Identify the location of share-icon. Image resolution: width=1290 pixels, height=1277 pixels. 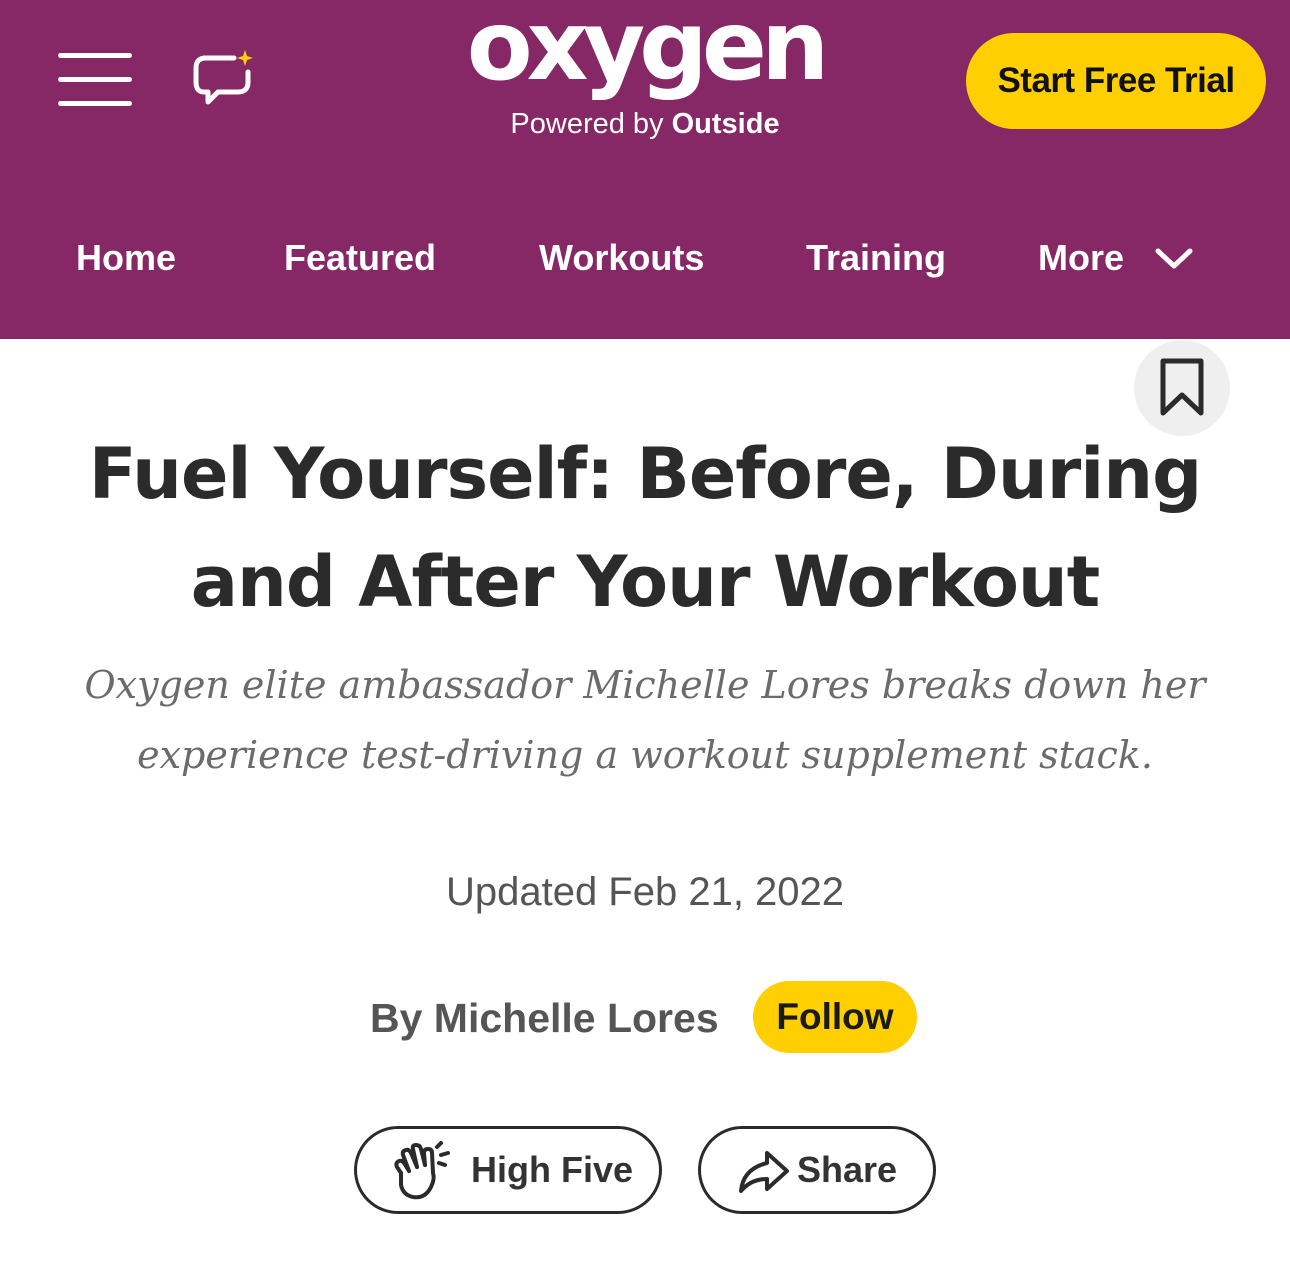
(764, 1172).